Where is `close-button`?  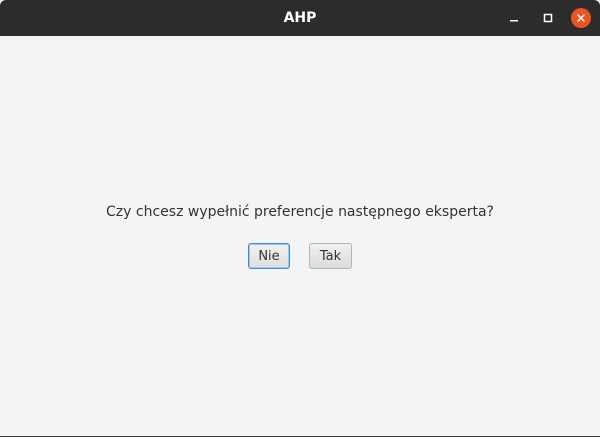 close-button is located at coordinates (581, 18).